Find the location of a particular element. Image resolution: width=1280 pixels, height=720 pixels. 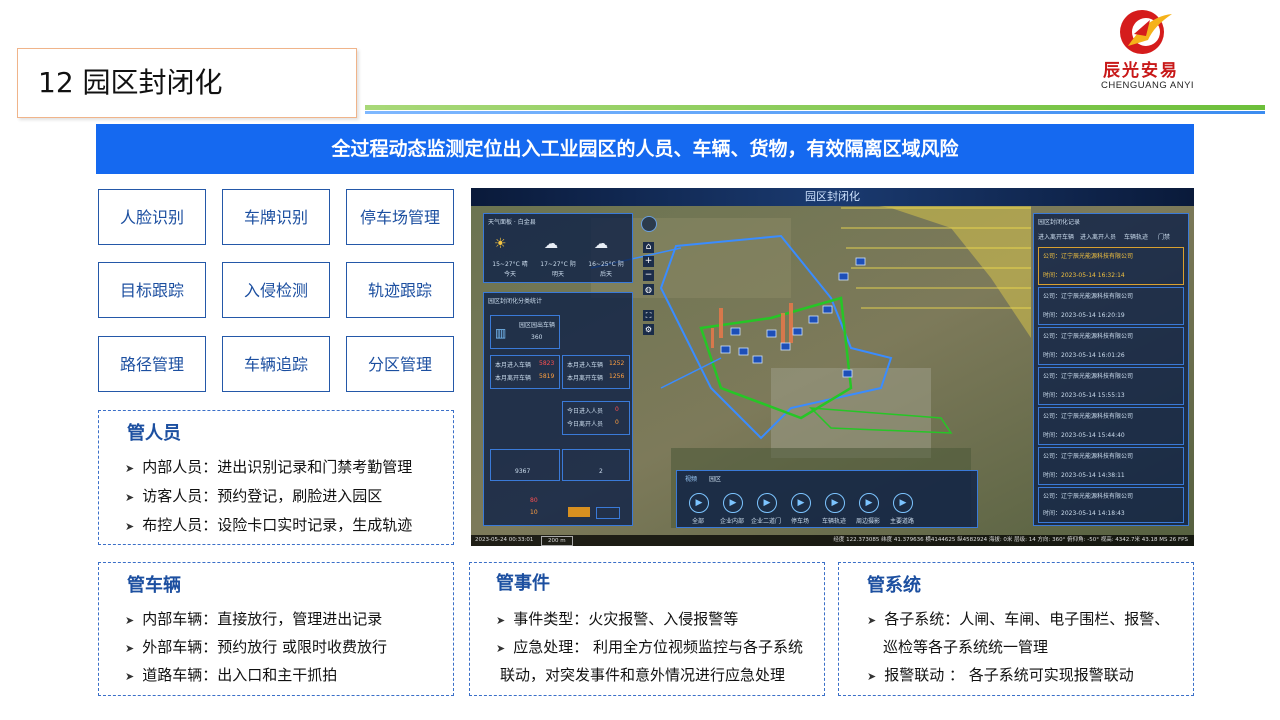

record-item: 公司：辽宁辰光能源科技有限公司 时间：2023-05-14 15:55:13 is located at coordinates (1111, 386).